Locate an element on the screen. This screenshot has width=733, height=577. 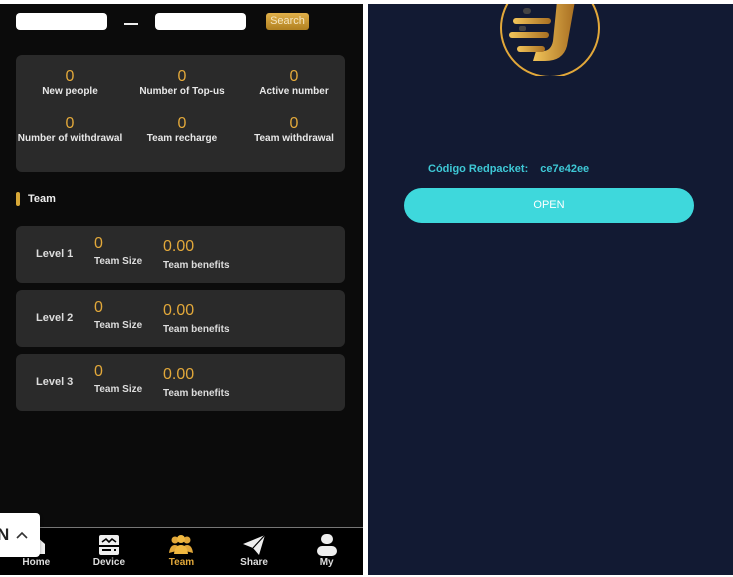
nav-label: Home is located at coordinates (36, 562).